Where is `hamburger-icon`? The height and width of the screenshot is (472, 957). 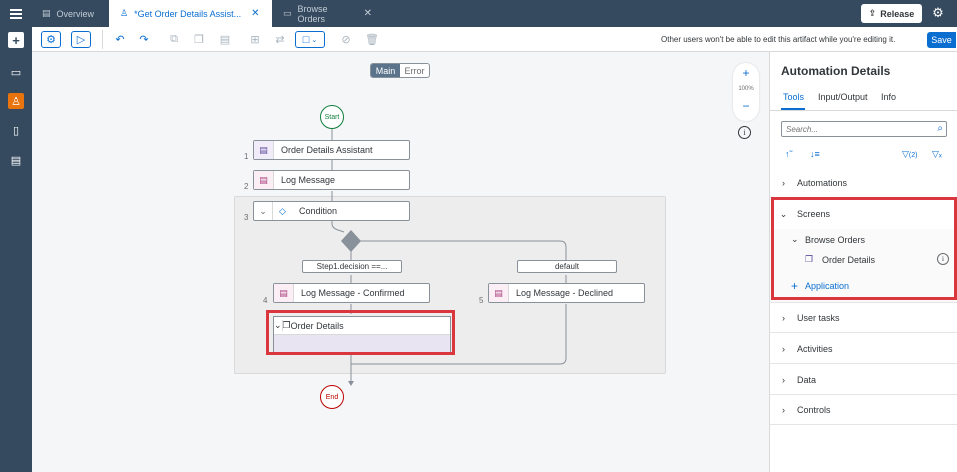
hamburger-icon is located at coordinates (16, 13).